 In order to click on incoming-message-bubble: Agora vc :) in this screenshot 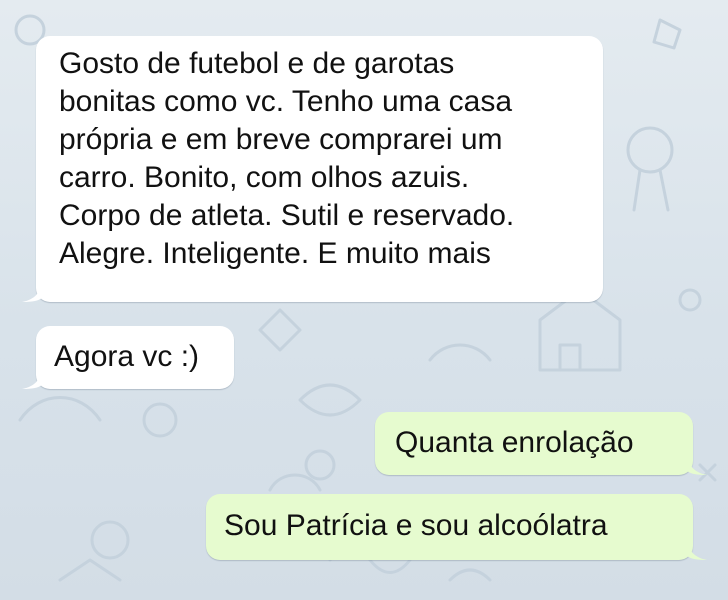, I will do `click(128, 357)`.